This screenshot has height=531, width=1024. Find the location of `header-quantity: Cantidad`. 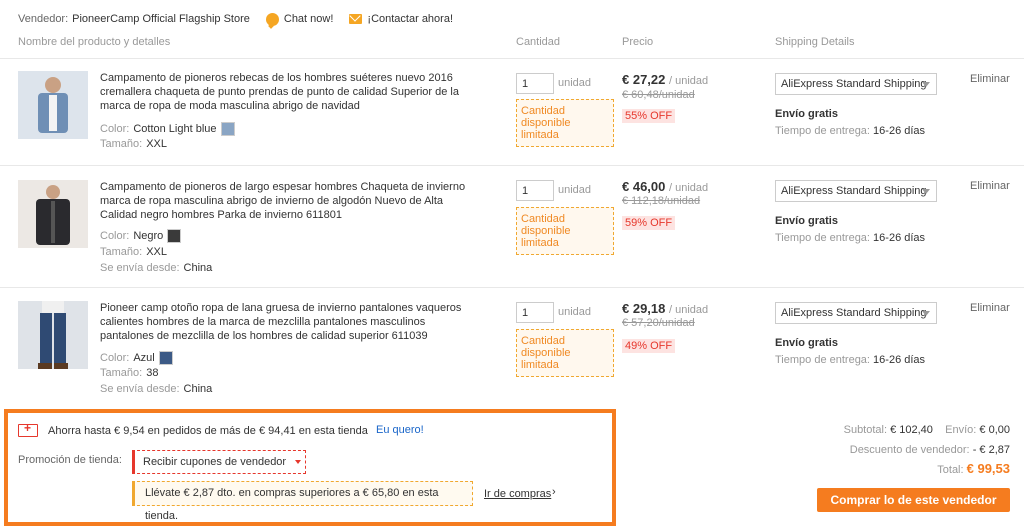

header-quantity: Cantidad is located at coordinates (538, 42).